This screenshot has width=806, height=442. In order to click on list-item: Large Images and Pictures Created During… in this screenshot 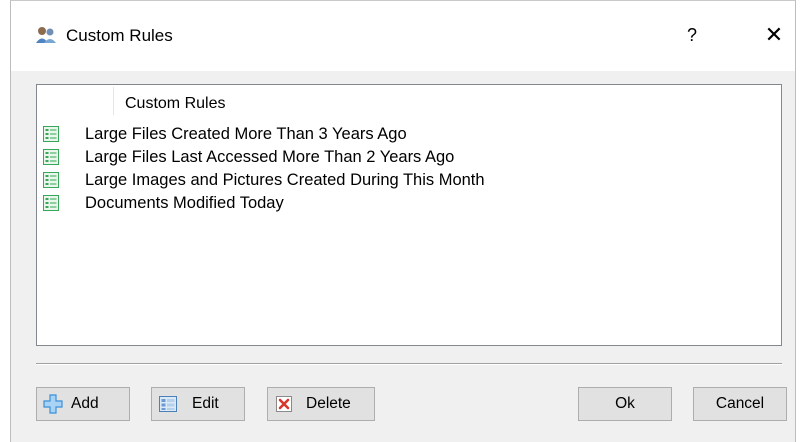, I will do `click(409, 180)`.